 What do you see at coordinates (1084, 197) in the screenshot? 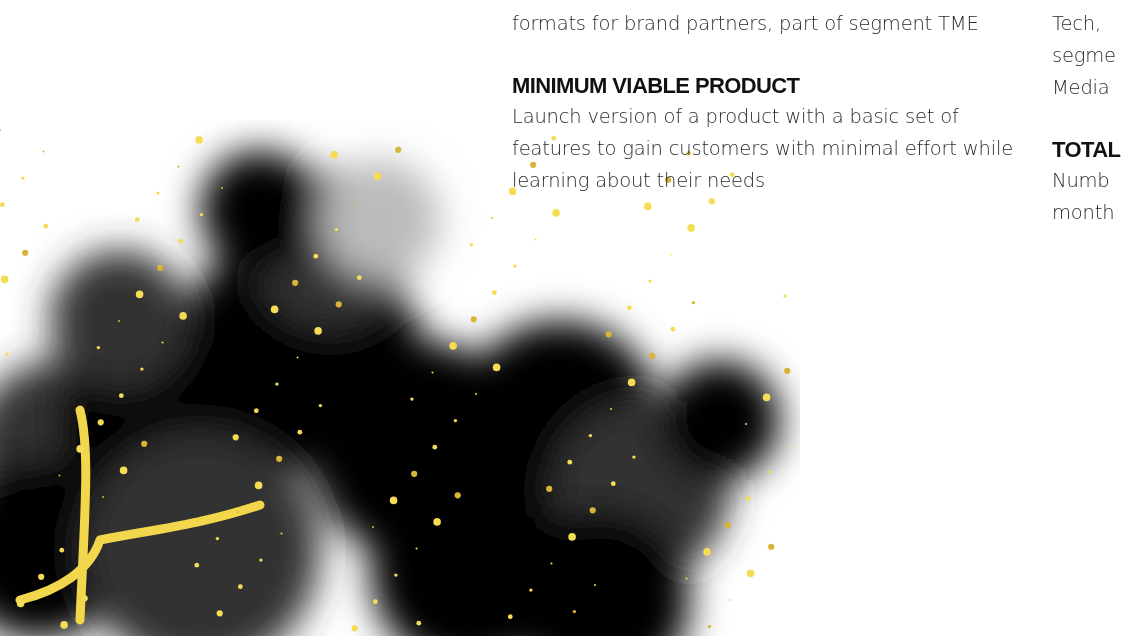
I see `term-definition: Numb month` at bounding box center [1084, 197].